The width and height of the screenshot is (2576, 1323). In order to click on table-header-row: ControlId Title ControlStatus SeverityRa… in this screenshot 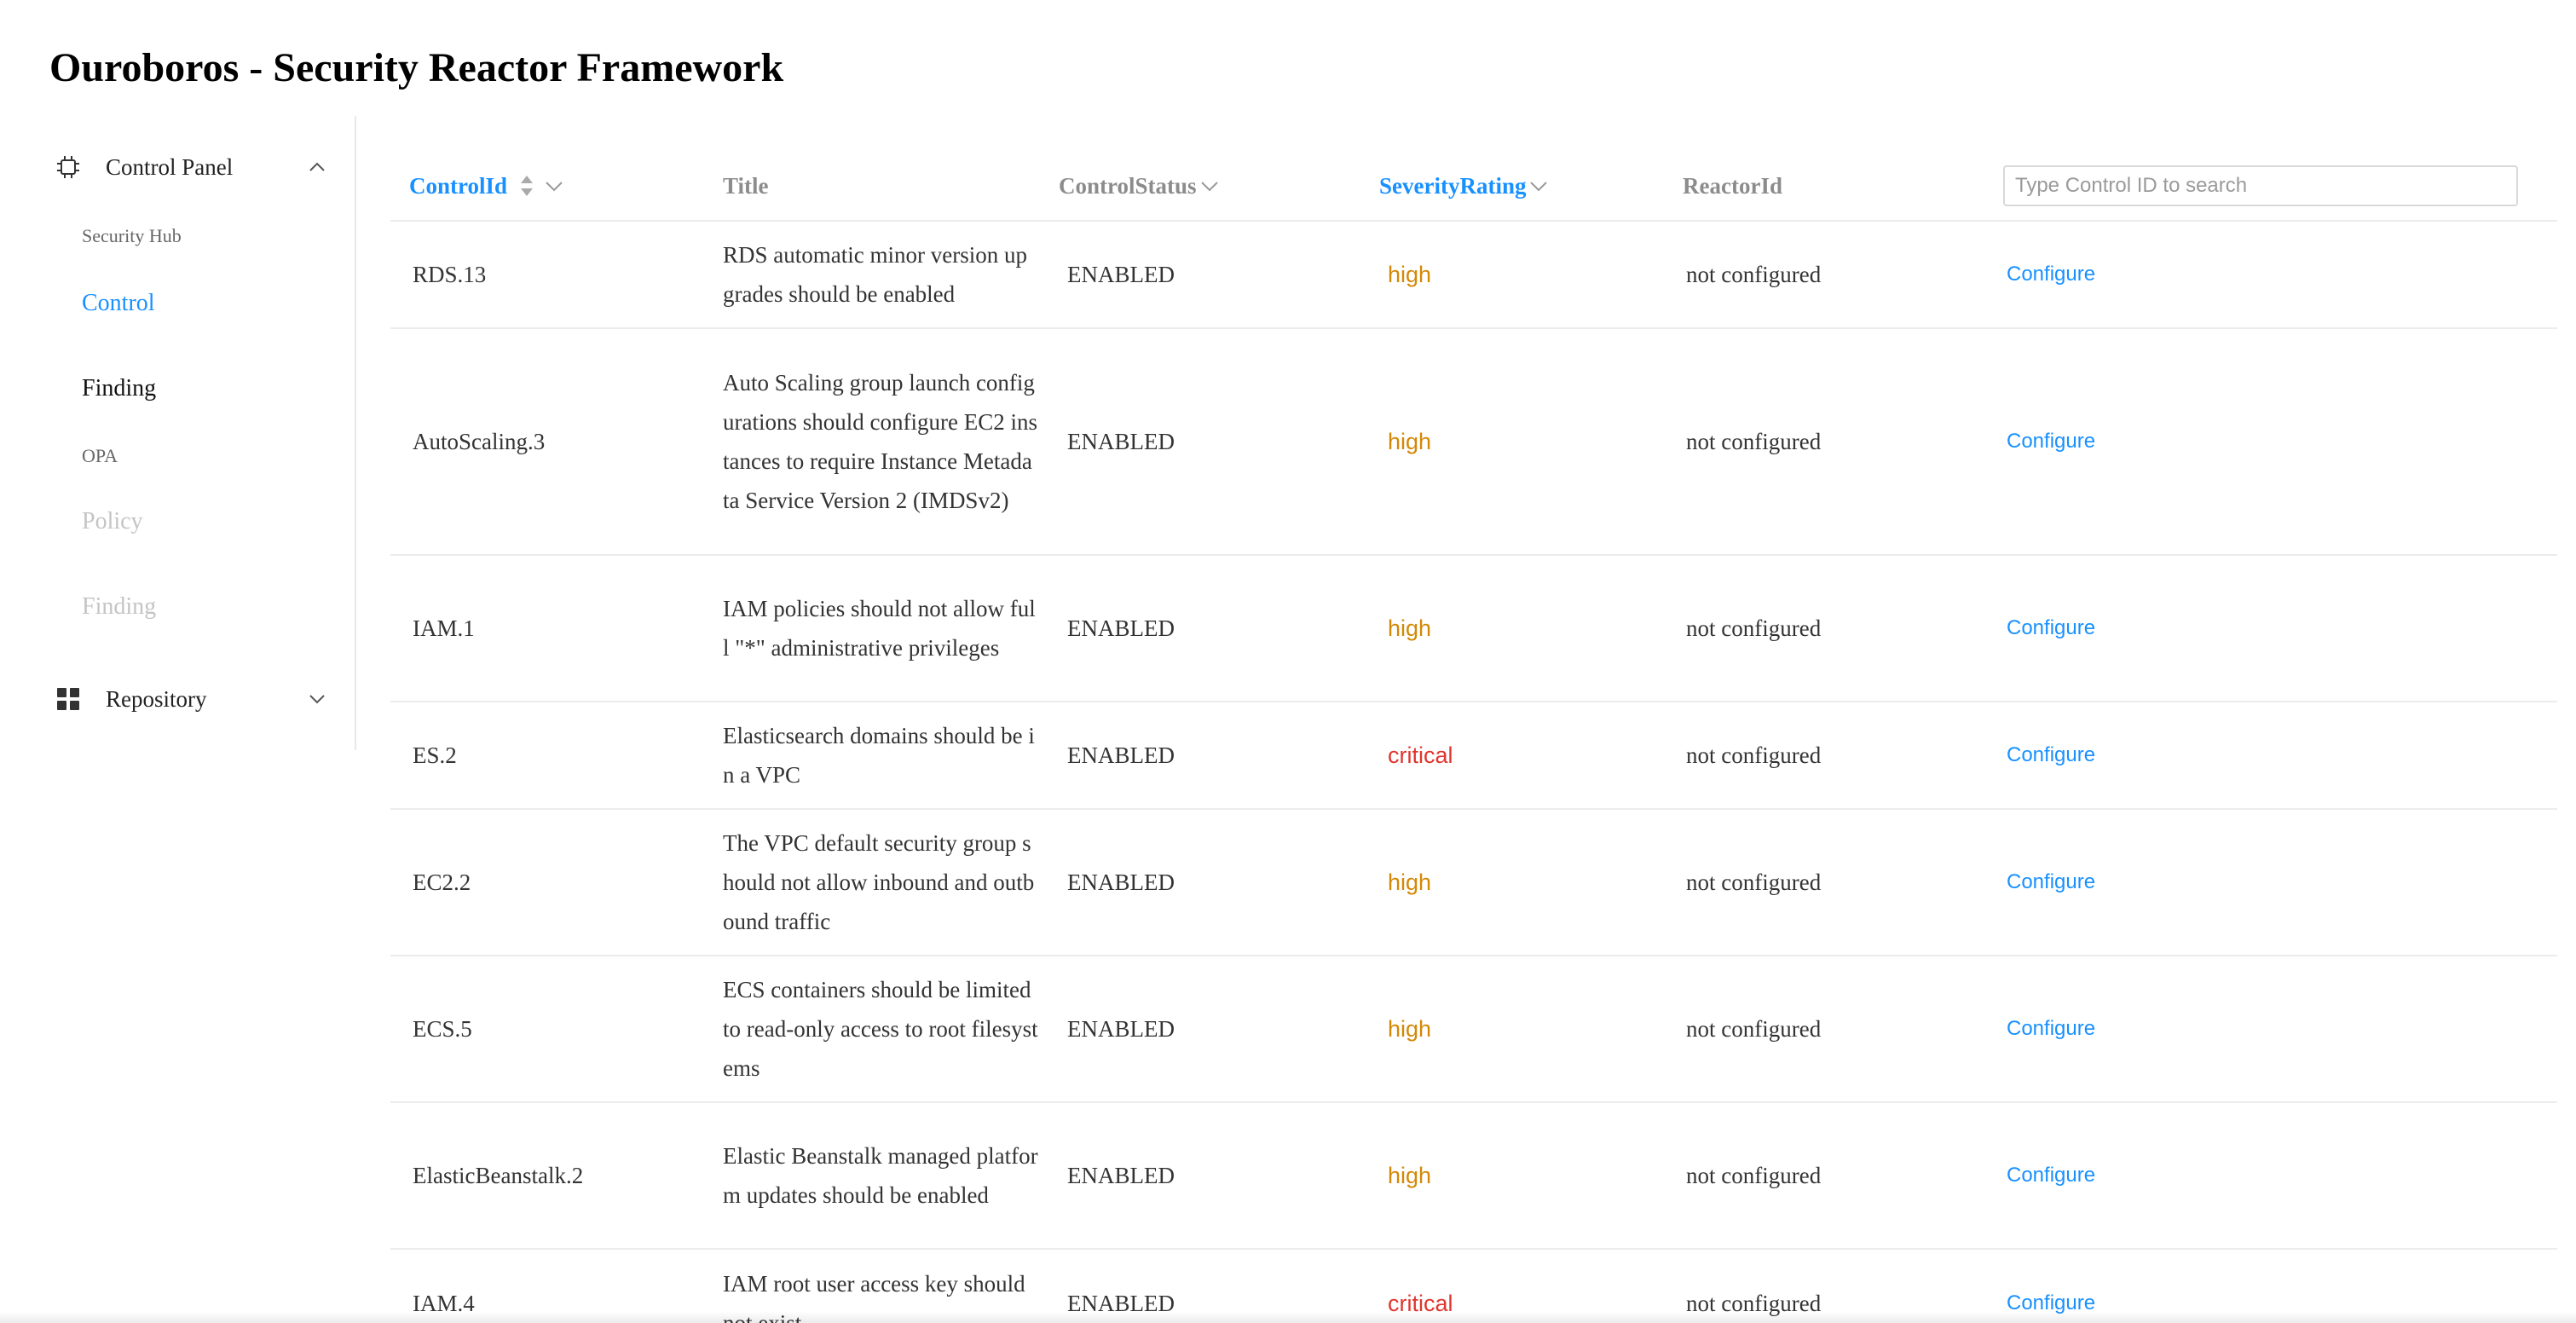, I will do `click(1473, 186)`.